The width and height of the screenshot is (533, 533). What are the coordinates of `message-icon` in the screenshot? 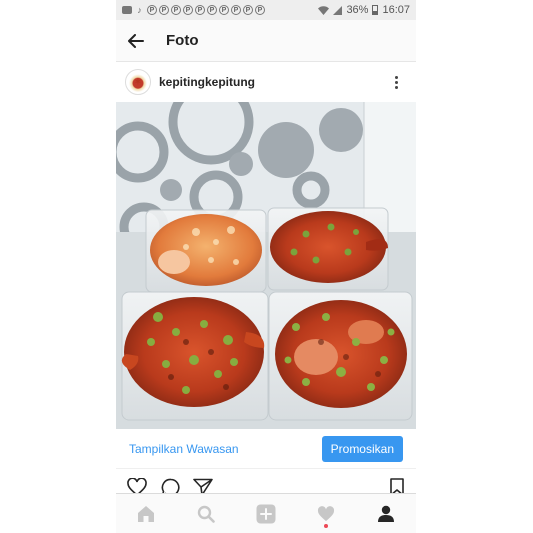 It's located at (127, 10).